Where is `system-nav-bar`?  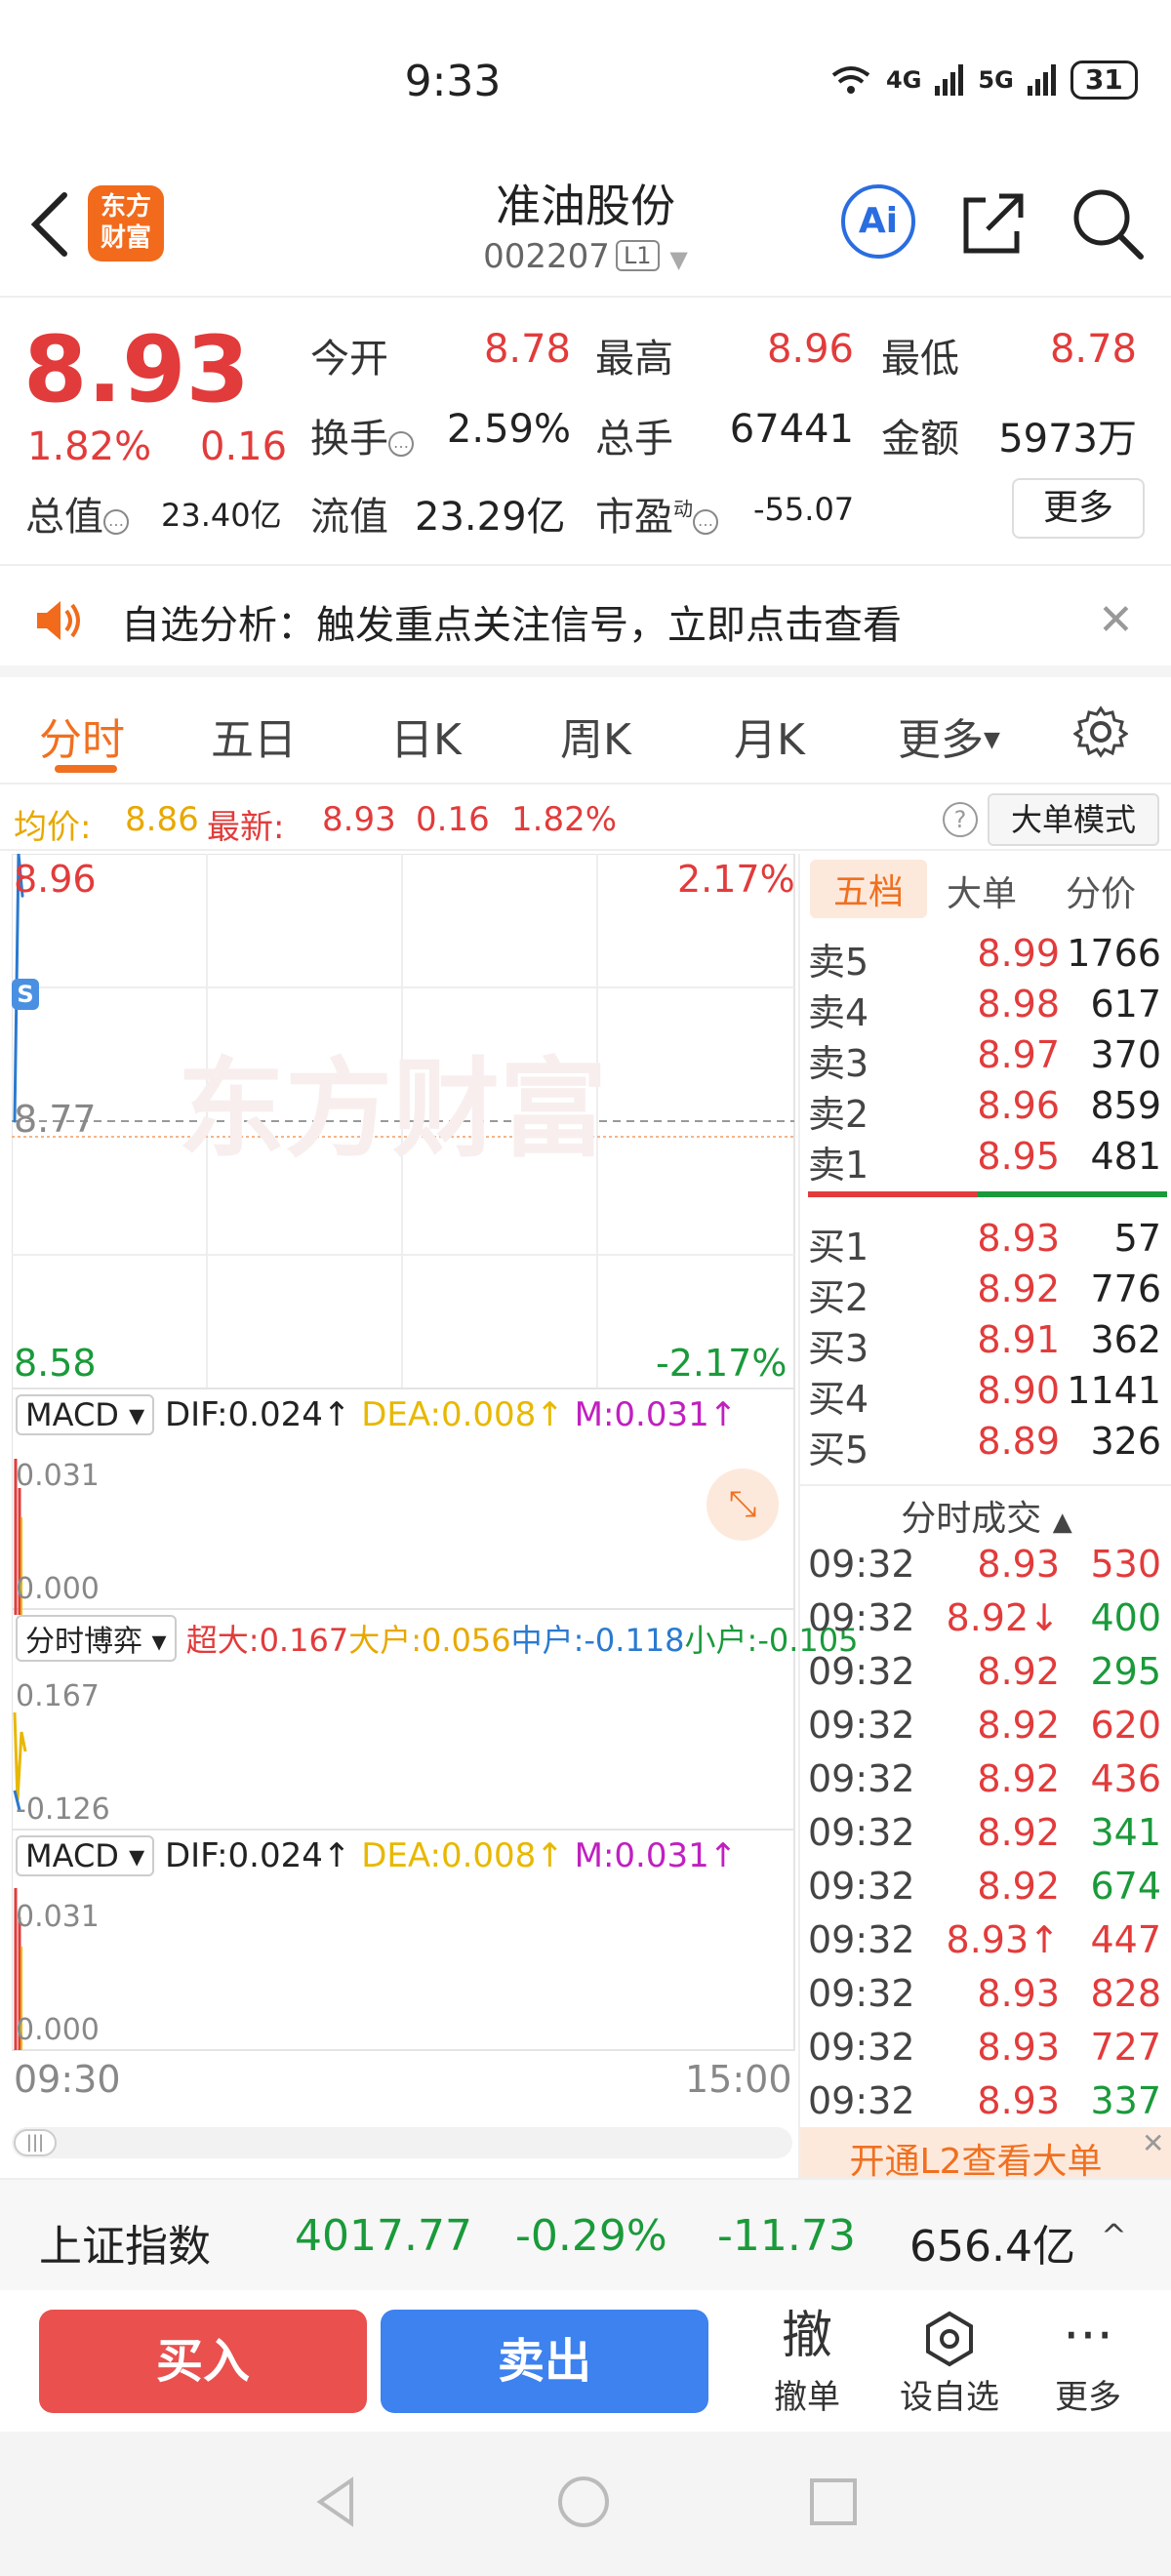
system-nav-bar is located at coordinates (585, 2504).